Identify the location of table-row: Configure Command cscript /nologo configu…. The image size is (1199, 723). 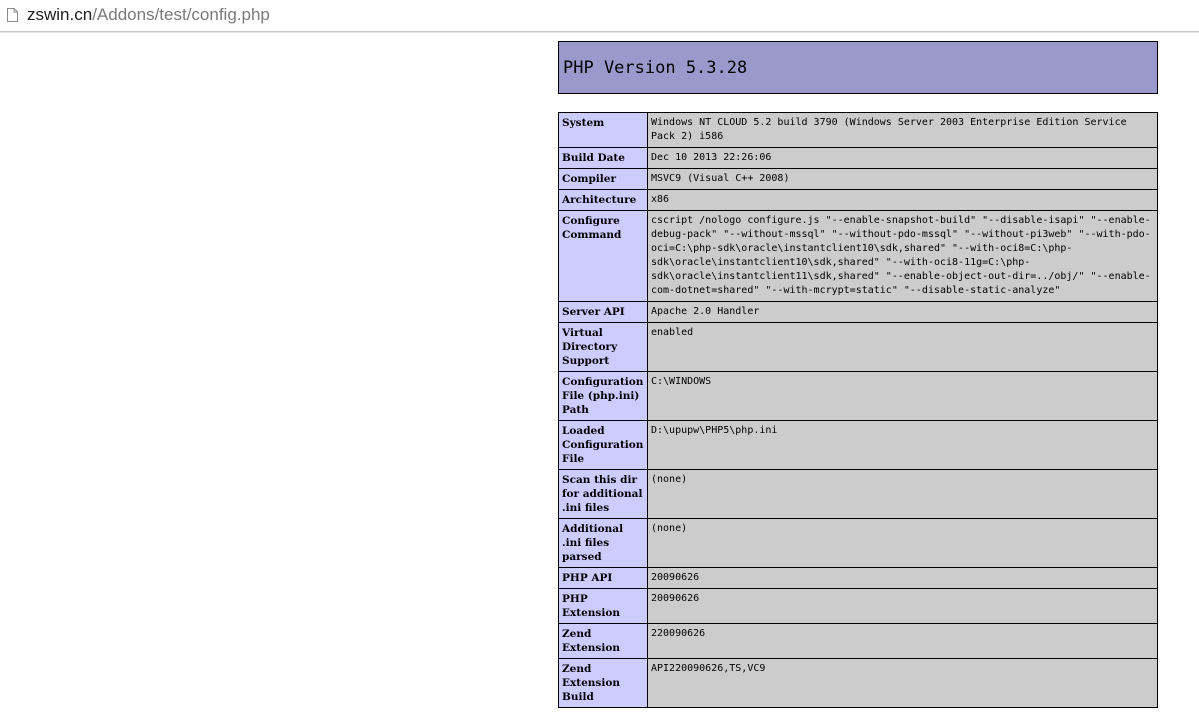
(858, 256).